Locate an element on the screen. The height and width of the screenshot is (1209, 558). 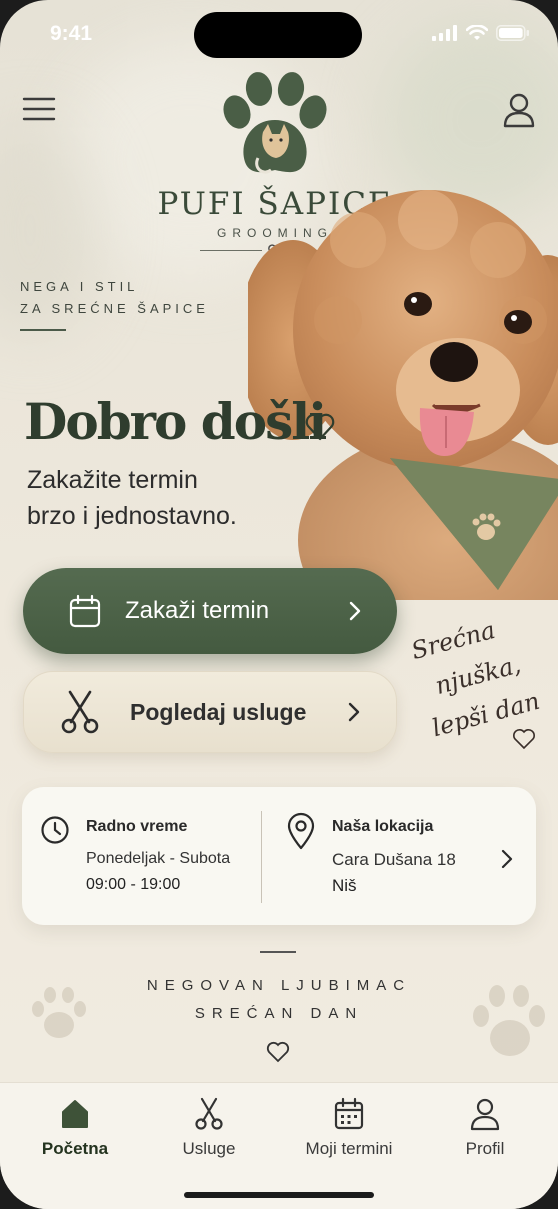
hours-days: Ponedeljak - Subota is located at coordinates (158, 858).